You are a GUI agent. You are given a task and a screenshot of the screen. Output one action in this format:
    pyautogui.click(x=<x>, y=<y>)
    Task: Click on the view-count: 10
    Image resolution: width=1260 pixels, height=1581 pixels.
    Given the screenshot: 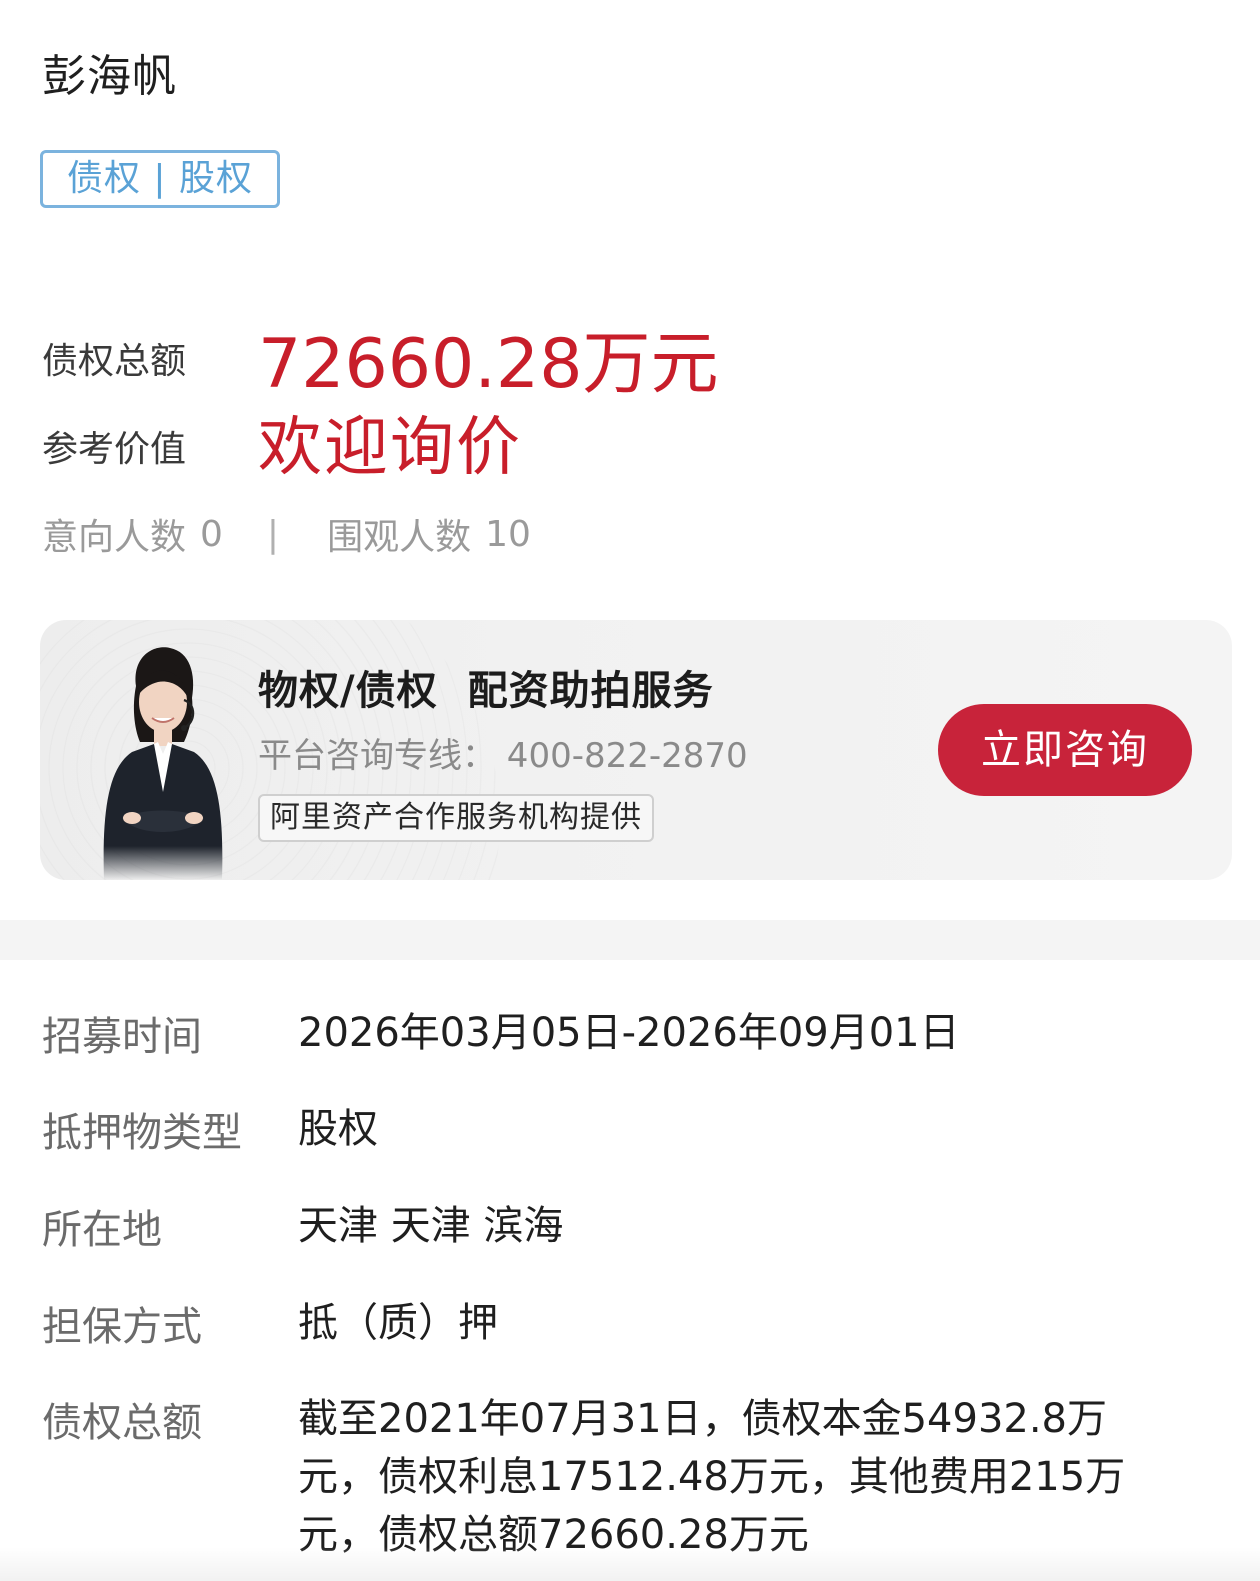 What is the action you would take?
    pyautogui.click(x=508, y=534)
    